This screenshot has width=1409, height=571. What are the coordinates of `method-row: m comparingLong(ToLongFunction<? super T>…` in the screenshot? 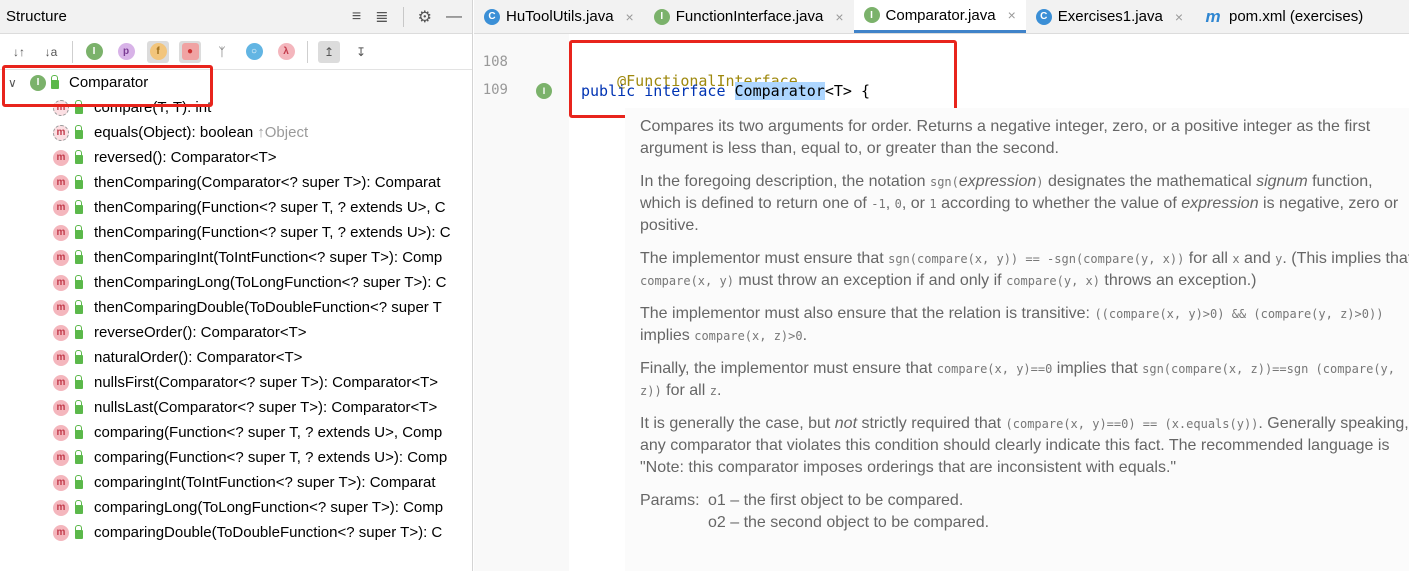 It's located at (236, 507).